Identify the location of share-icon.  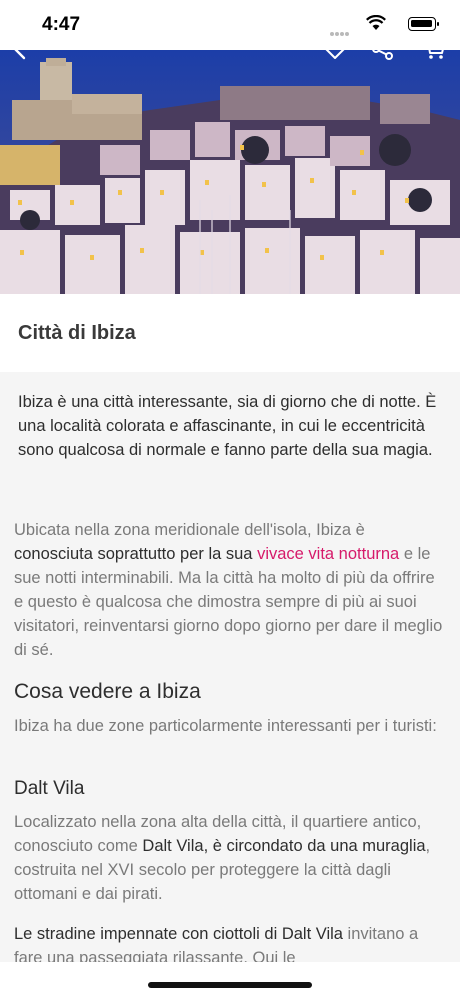
(383, 49).